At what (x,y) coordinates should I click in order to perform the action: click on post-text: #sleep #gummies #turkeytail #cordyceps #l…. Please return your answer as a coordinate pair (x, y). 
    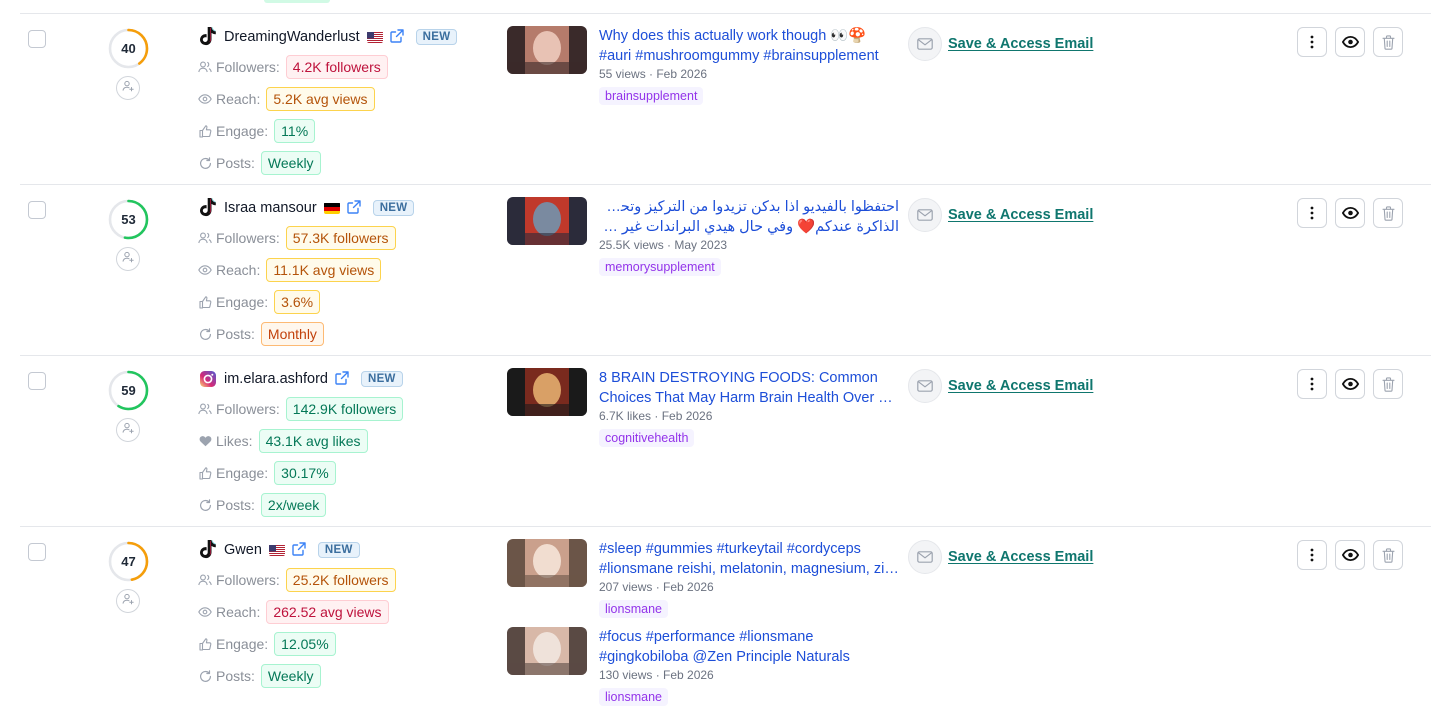
    Looking at the image, I should click on (749, 578).